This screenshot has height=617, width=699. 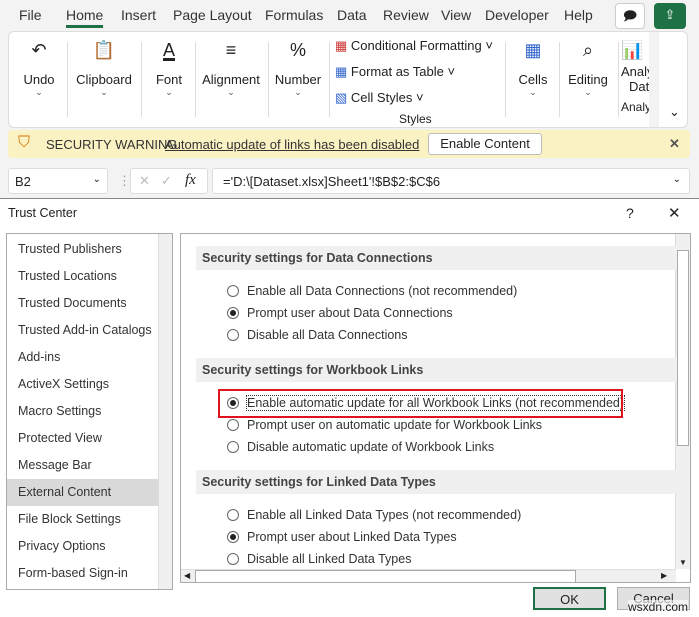 I want to click on sidebar-scrollbar, so click(x=165, y=411).